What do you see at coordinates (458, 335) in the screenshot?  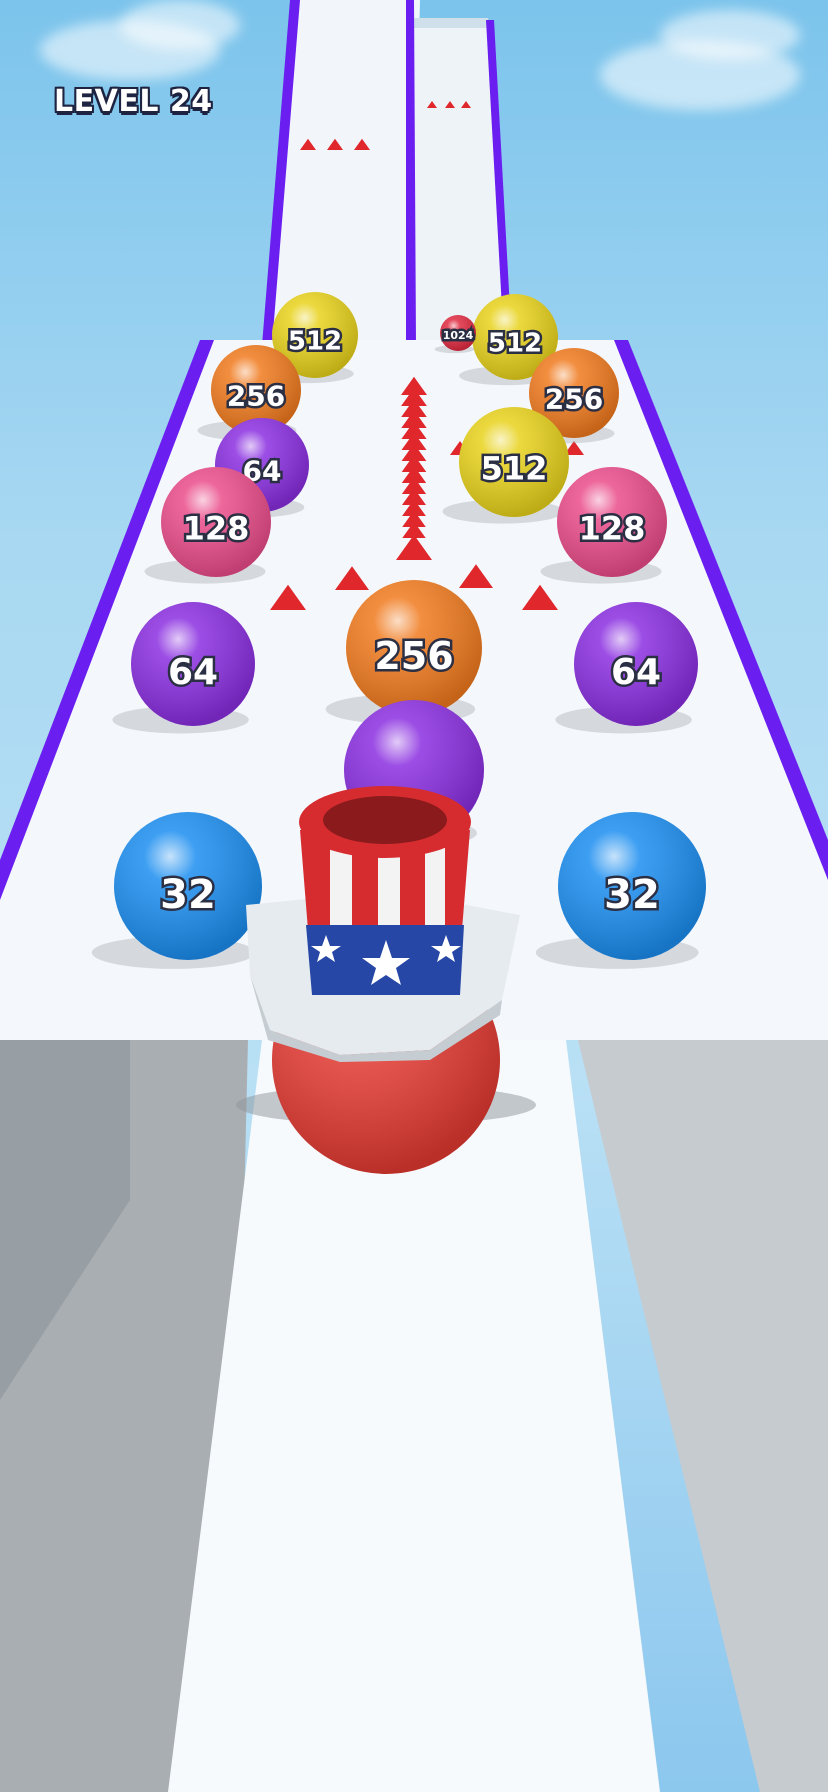 I see `ball-value-label: 1024` at bounding box center [458, 335].